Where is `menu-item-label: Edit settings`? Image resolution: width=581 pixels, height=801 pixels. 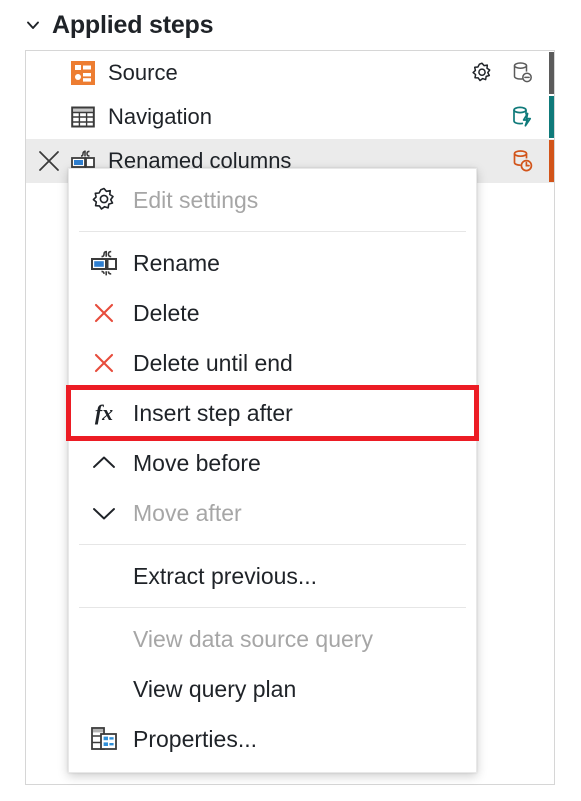 menu-item-label: Edit settings is located at coordinates (196, 199).